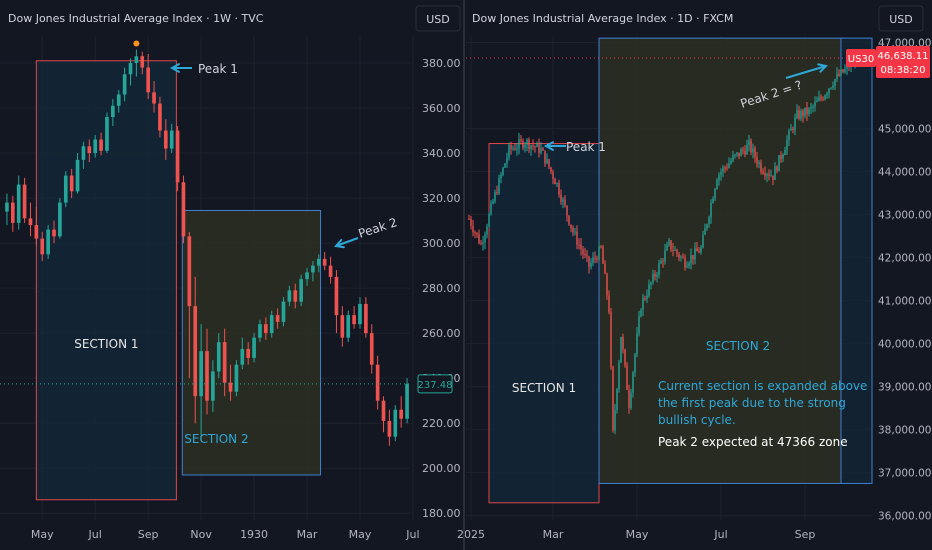  Describe the element at coordinates (637, 534) in the screenshot. I see `right-x-tick-label-2: May` at that location.